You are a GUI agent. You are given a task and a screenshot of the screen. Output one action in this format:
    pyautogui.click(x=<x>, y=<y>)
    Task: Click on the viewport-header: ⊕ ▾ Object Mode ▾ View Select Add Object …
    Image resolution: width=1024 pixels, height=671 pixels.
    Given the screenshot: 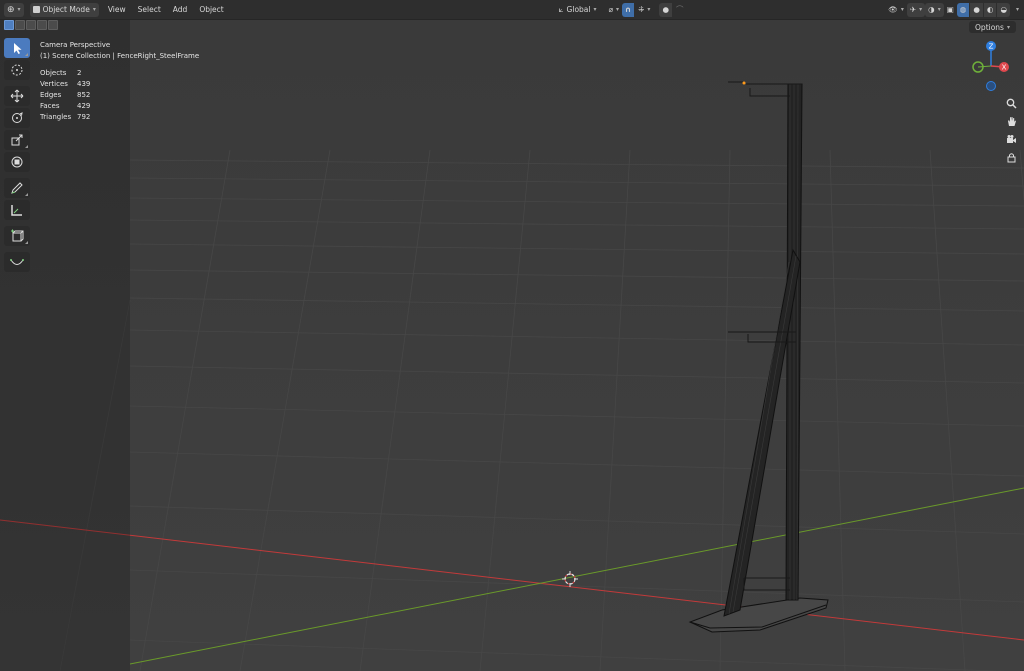 What is the action you would take?
    pyautogui.click(x=512, y=10)
    